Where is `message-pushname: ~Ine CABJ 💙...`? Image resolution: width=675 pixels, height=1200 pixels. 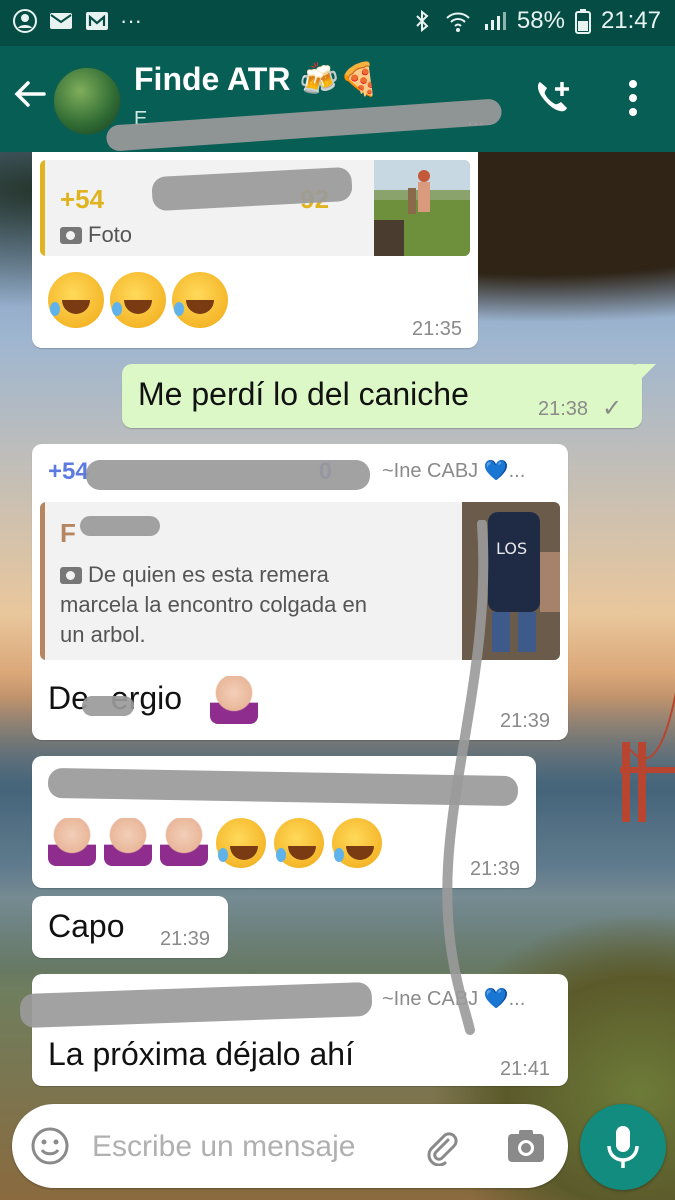 message-pushname: ~Ine CABJ 💙... is located at coordinates (454, 471).